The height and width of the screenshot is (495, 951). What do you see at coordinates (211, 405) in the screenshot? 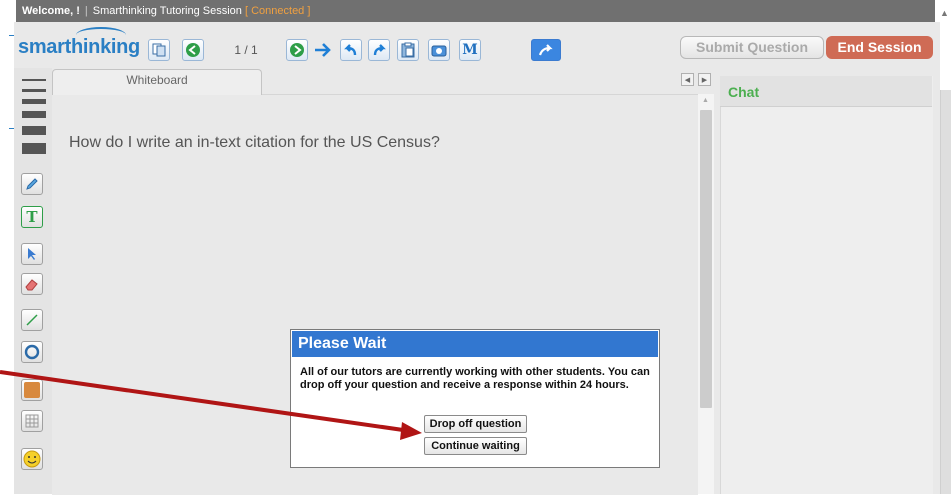
I see `annotation-arrow-icon` at bounding box center [211, 405].